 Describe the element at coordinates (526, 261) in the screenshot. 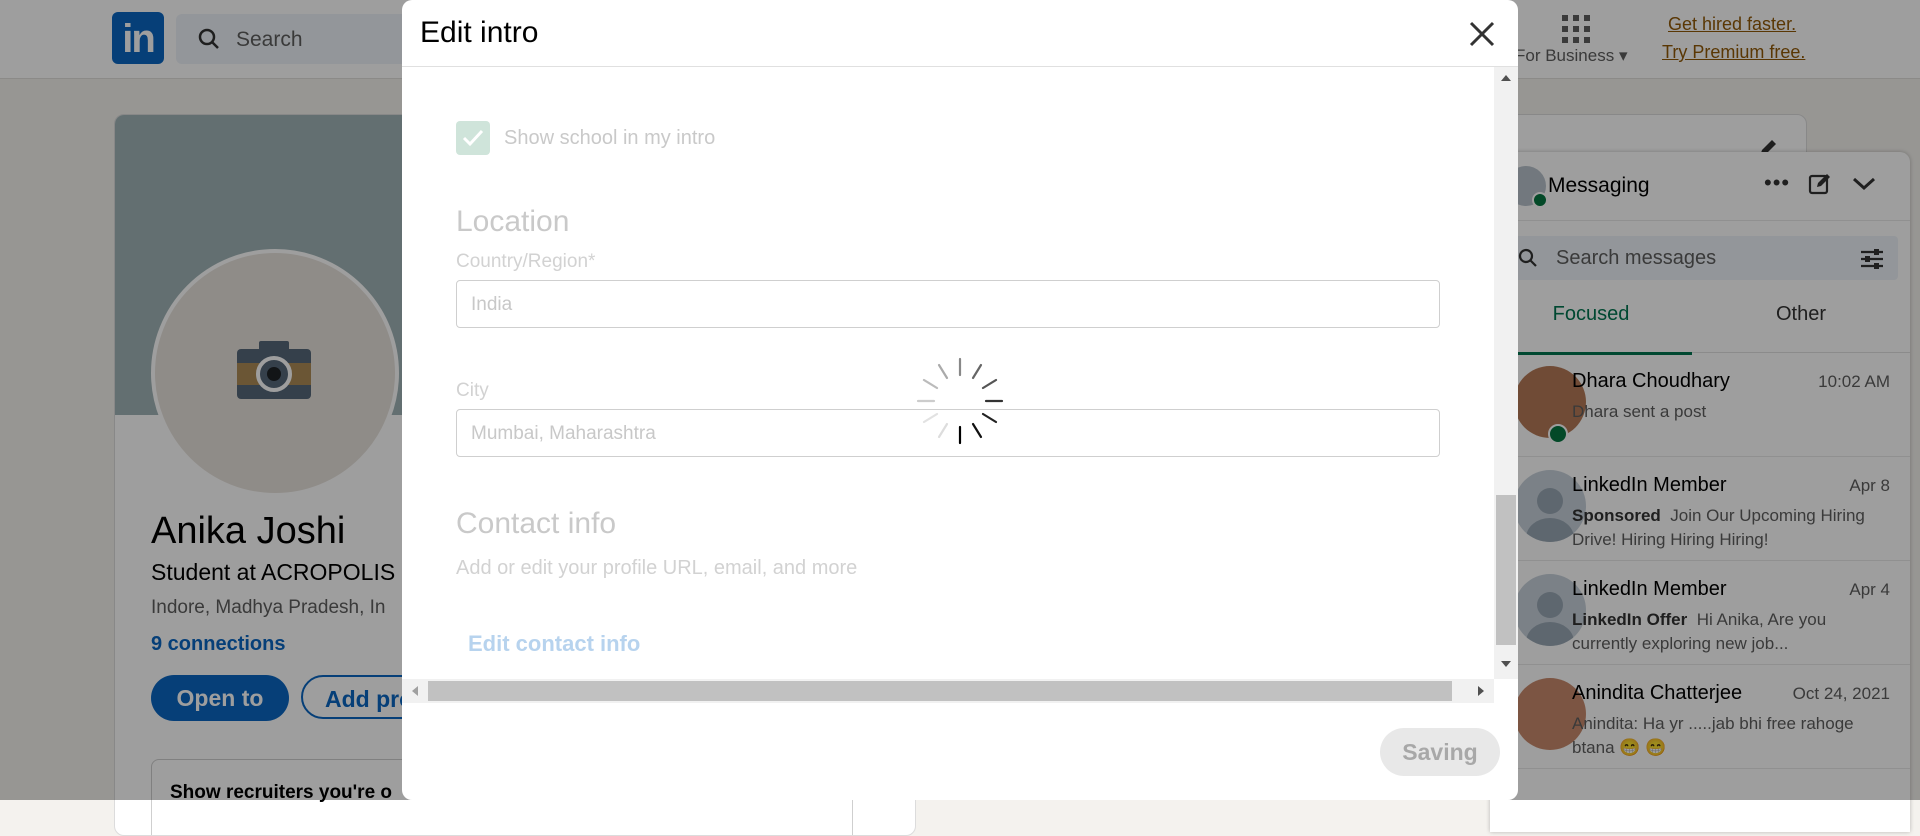

I see `country-label: Country/Region*` at that location.